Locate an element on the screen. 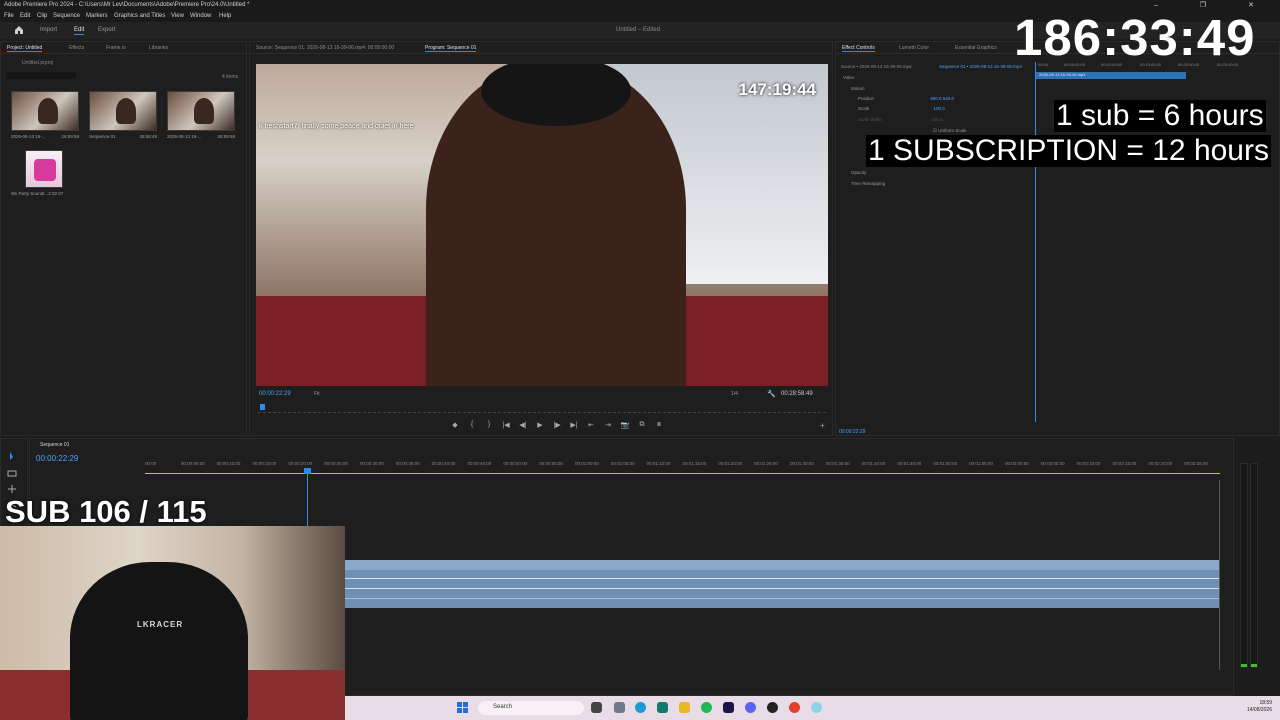 This screenshot has height=720, width=1280. effect-clip-bar: 2026-08-13 16-39-06.mp4 is located at coordinates (1111, 75).